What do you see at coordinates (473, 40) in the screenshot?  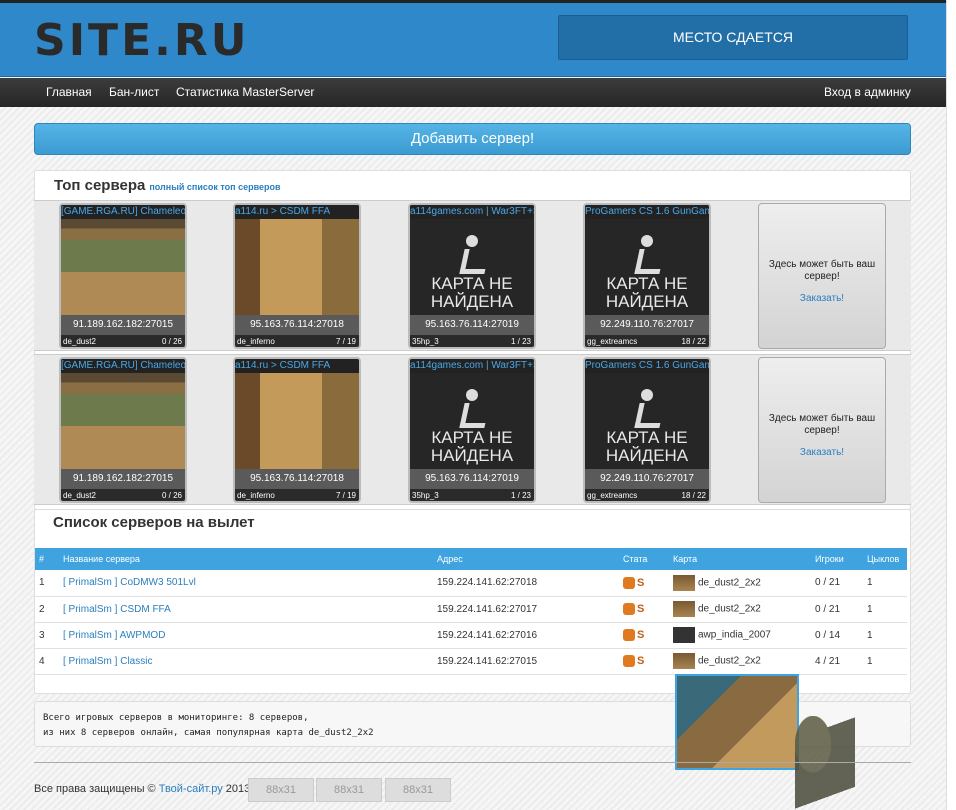 I see `site-header: SITE.RU МЕСТО СДАЕТСЯ` at bounding box center [473, 40].